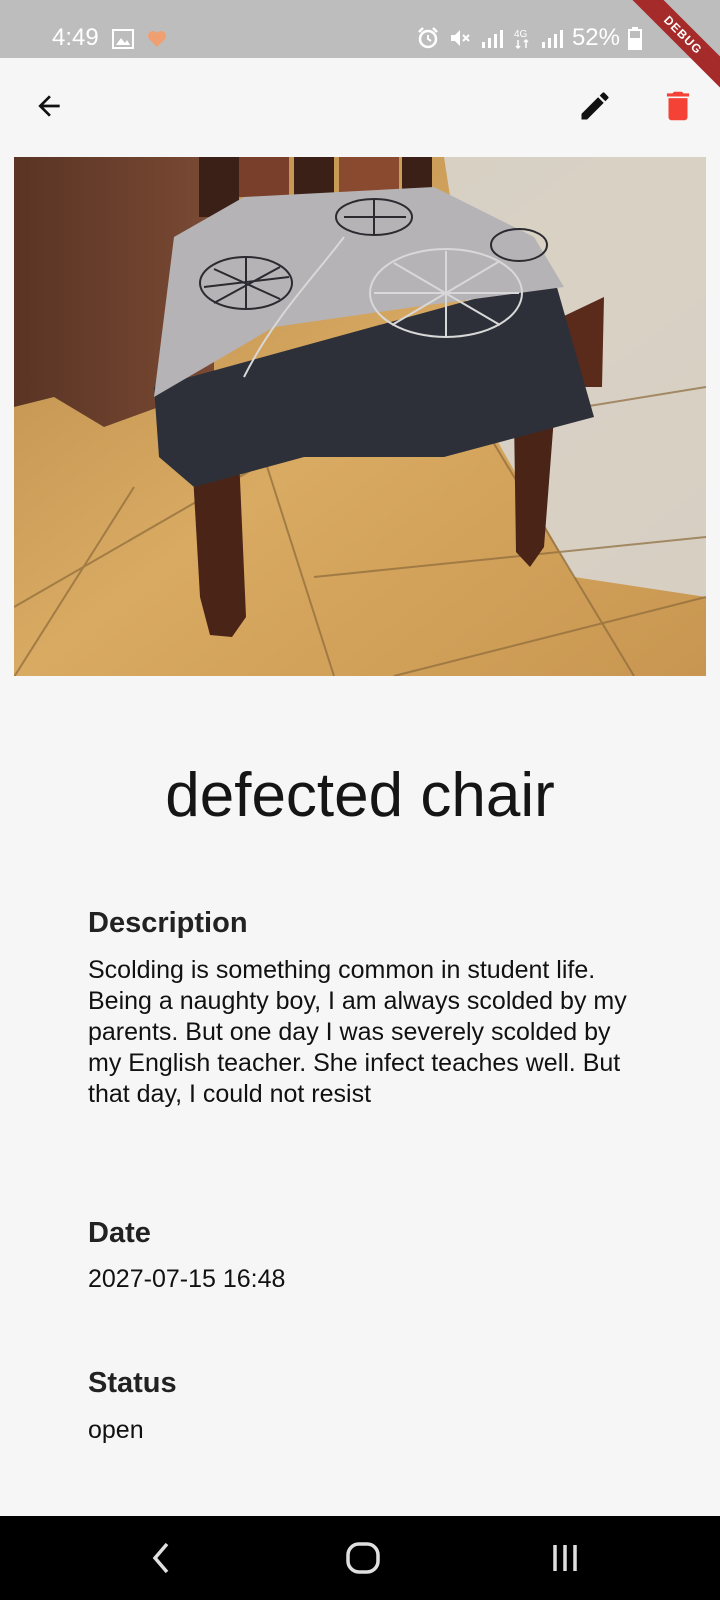 The height and width of the screenshot is (1600, 720). I want to click on status-label: Status, so click(132, 1383).